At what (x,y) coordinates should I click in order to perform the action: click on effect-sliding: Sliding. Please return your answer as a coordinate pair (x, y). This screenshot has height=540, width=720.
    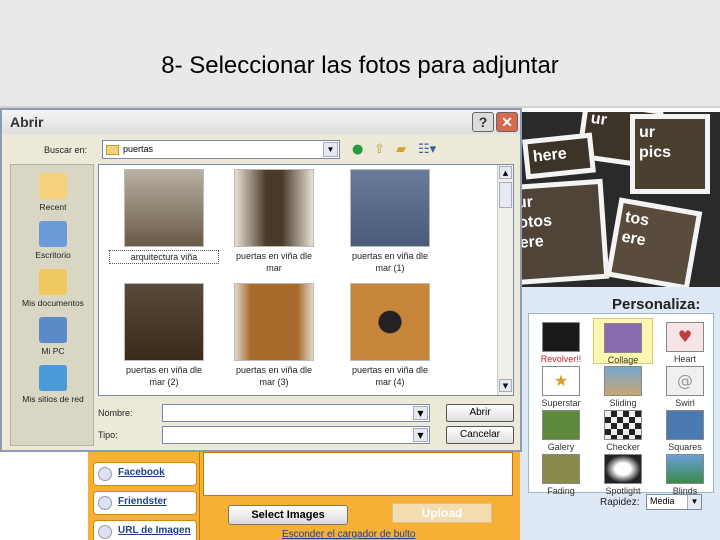
    Looking at the image, I should click on (623, 385).